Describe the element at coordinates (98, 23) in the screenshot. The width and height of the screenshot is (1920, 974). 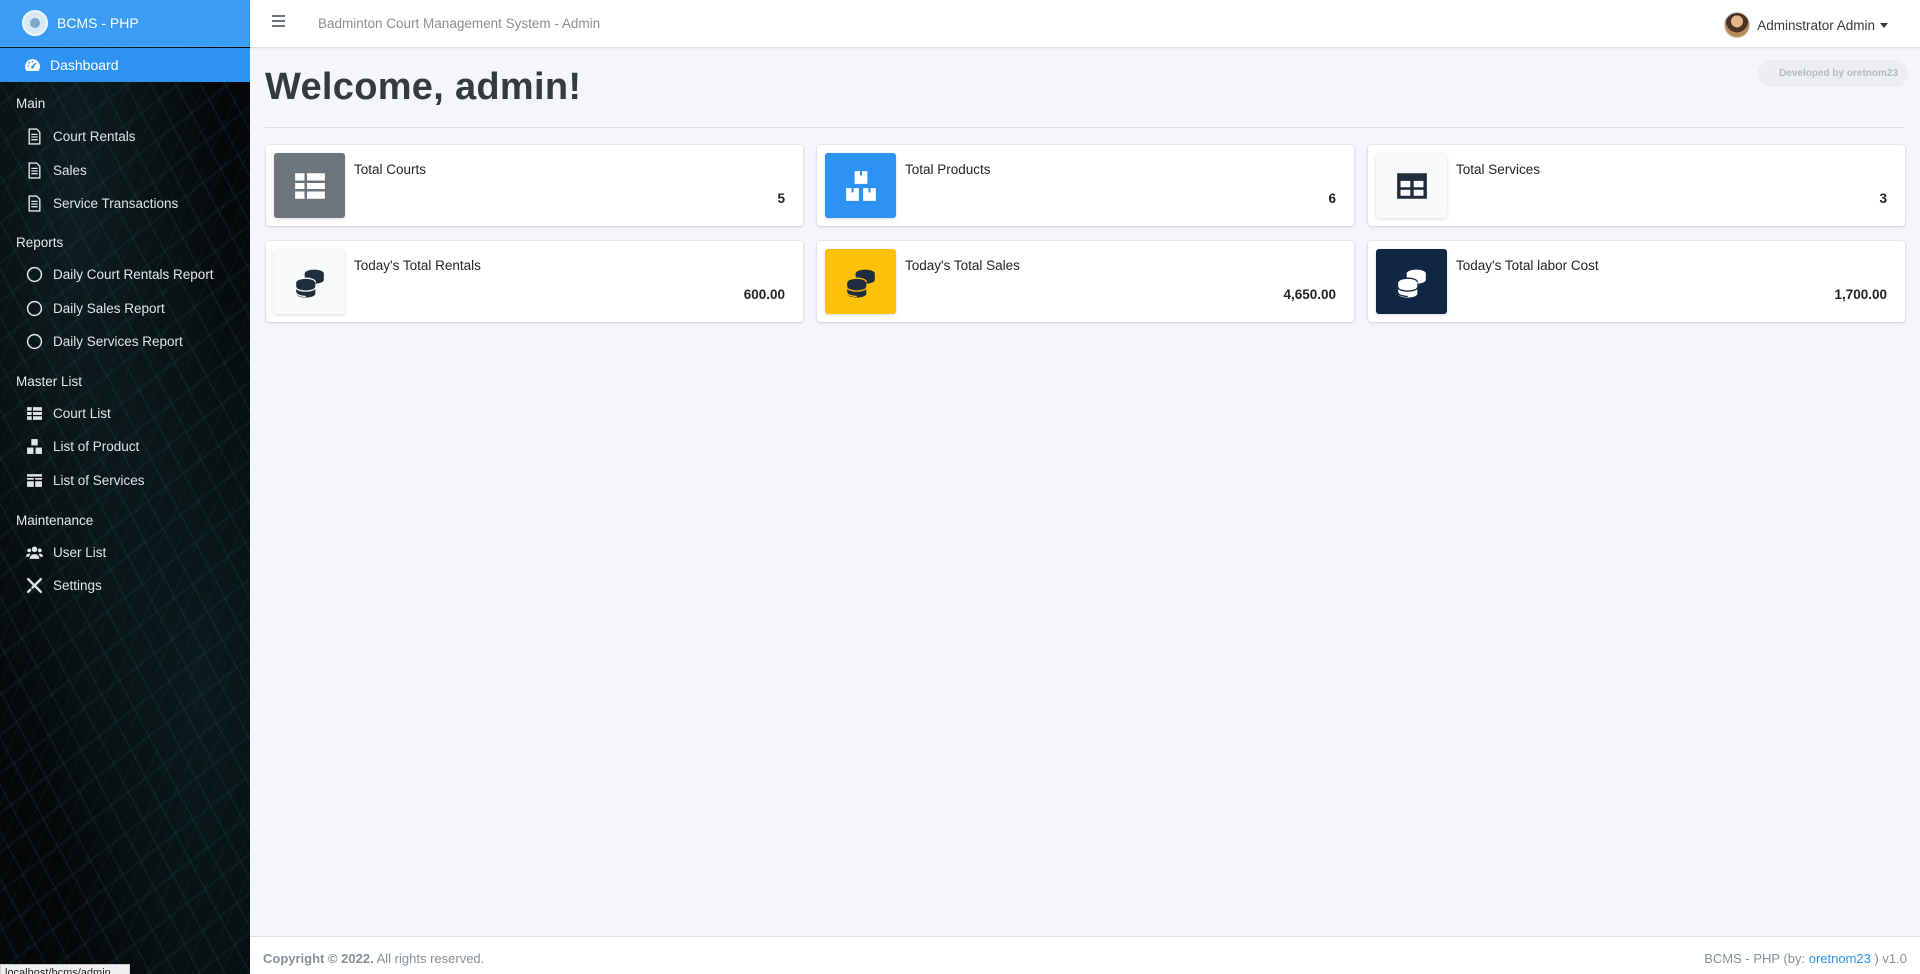
I see `brand-name: BCMS - PHP` at that location.